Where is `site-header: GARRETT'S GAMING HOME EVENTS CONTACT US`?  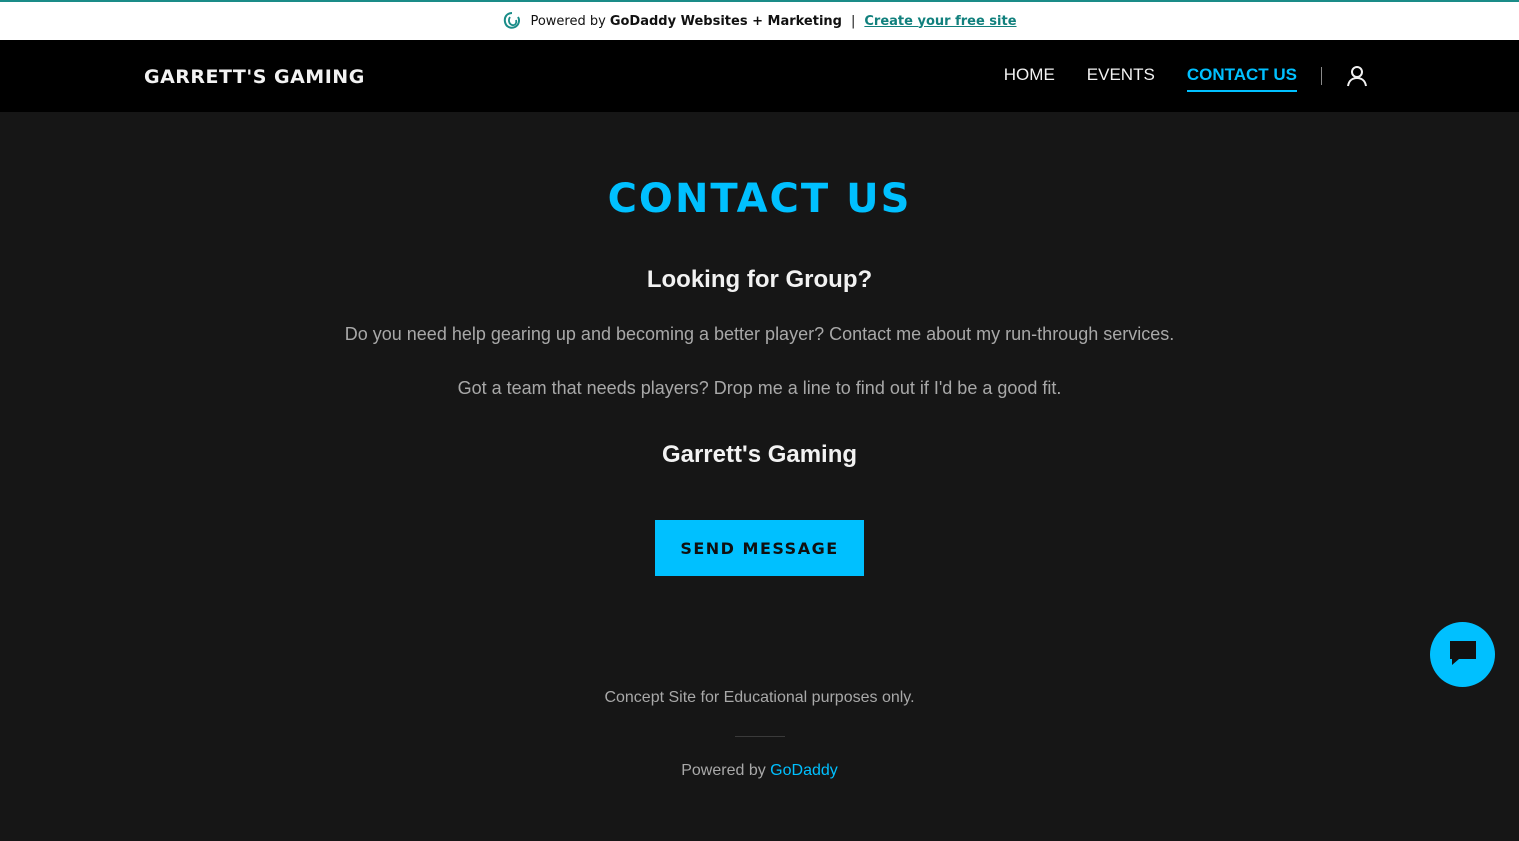
site-header: GARRETT'S GAMING HOME EVENTS CONTACT US is located at coordinates (759, 76).